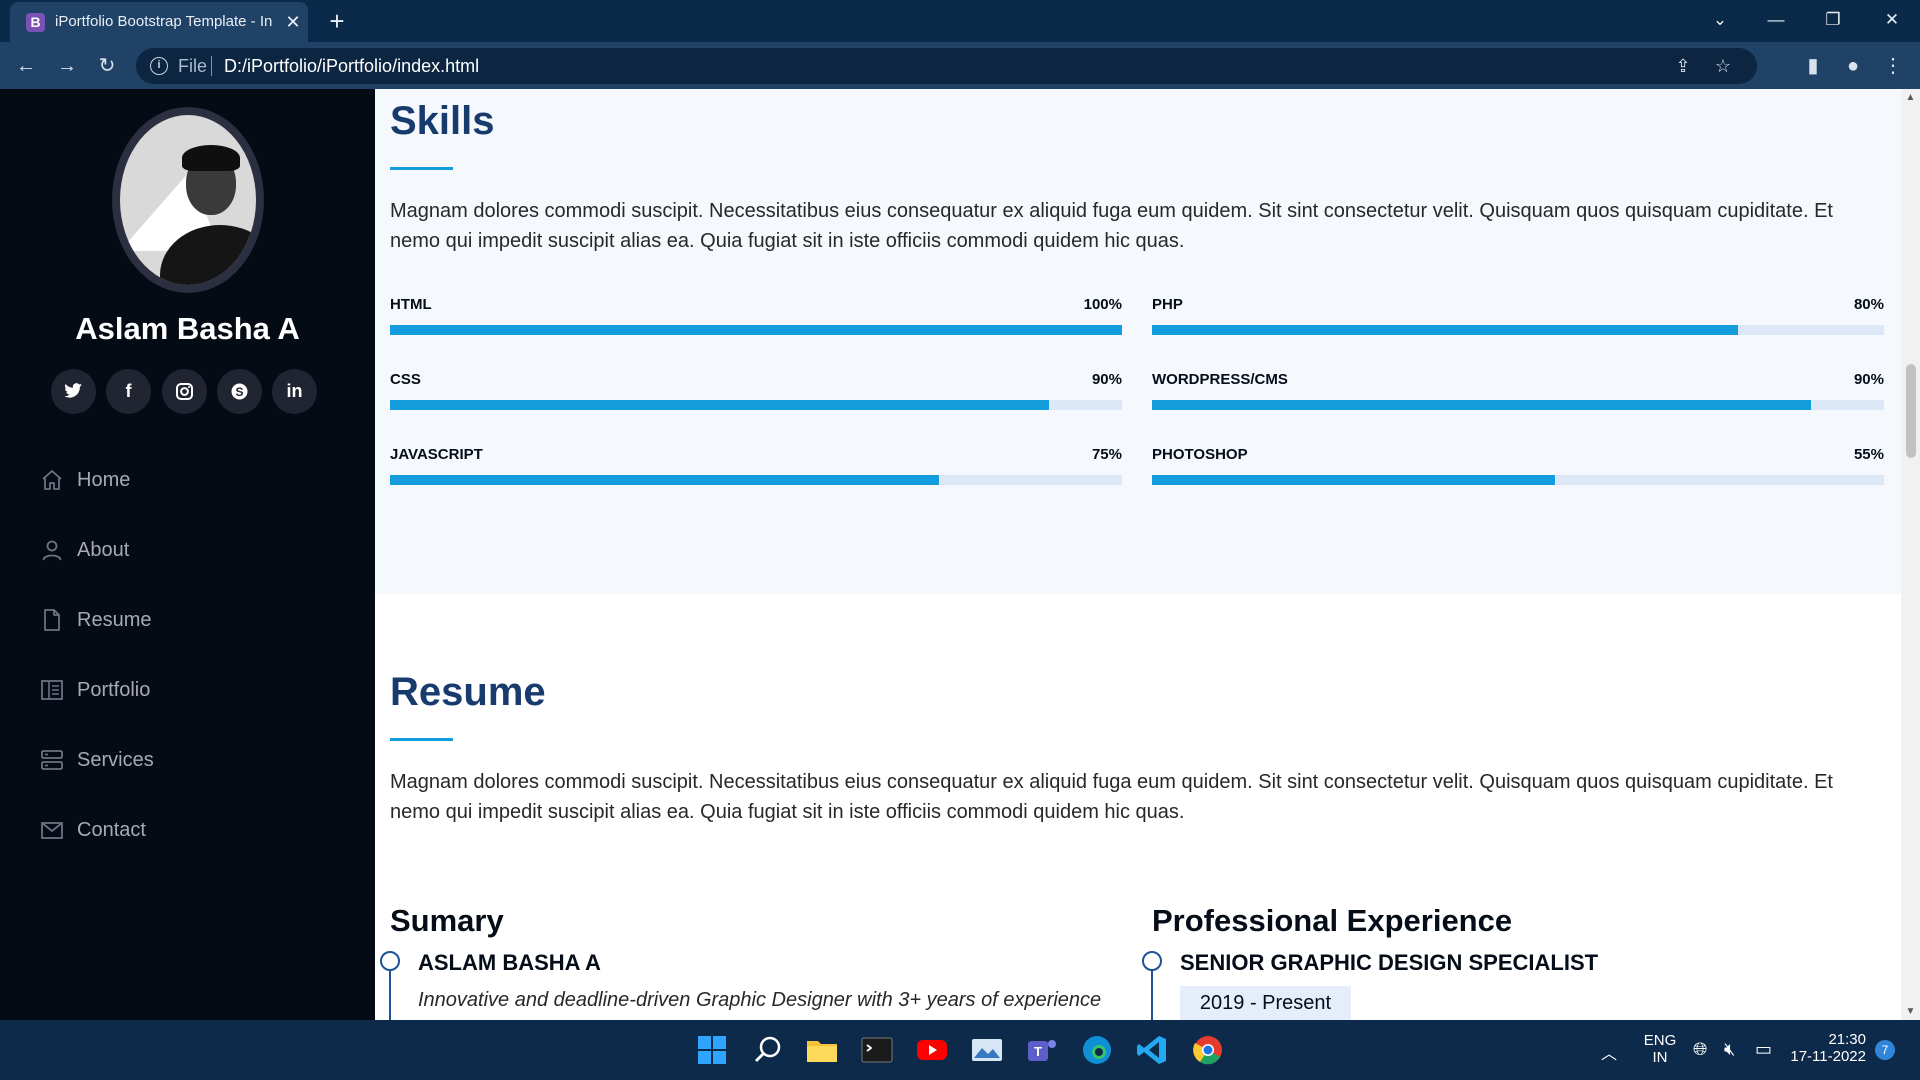  What do you see at coordinates (1828, 1056) in the screenshot?
I see `clock-date: 17-11-2022` at bounding box center [1828, 1056].